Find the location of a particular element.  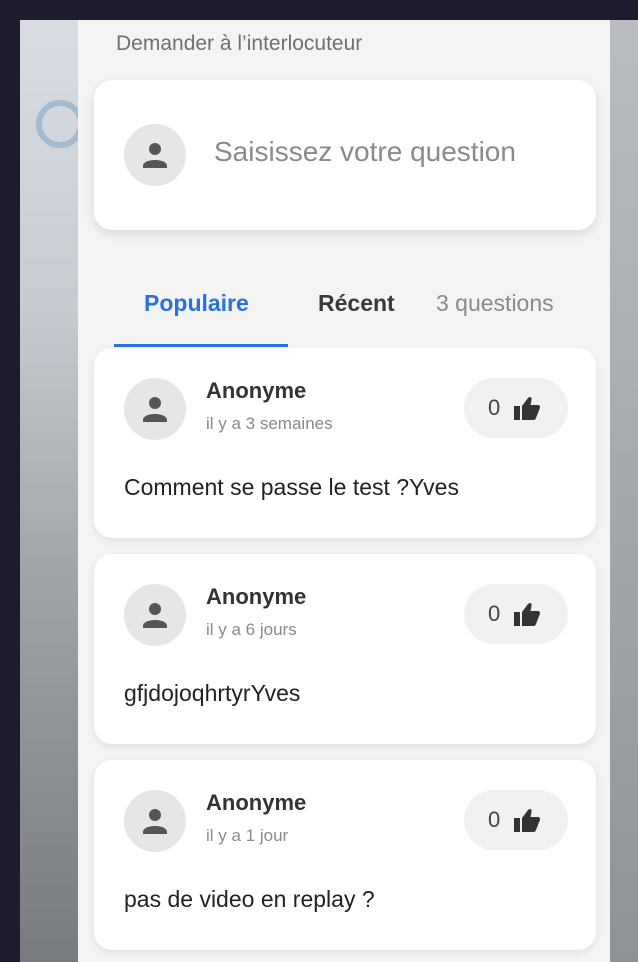

active-tab-indicator is located at coordinates (201, 345).